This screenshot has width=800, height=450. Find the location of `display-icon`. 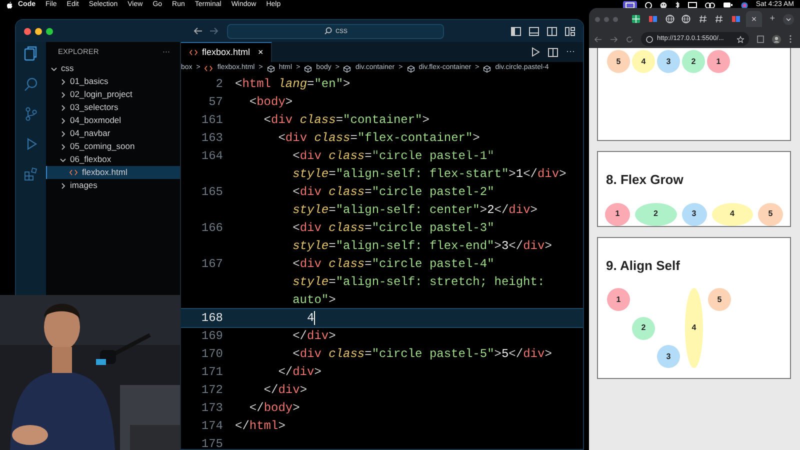

display-icon is located at coordinates (692, 5).